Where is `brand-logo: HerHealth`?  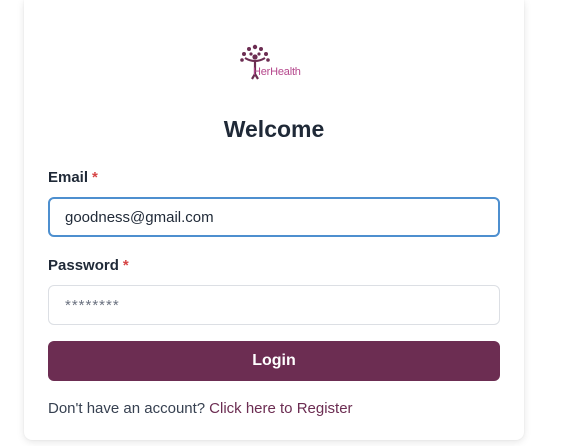 brand-logo: HerHealth is located at coordinates (274, 62).